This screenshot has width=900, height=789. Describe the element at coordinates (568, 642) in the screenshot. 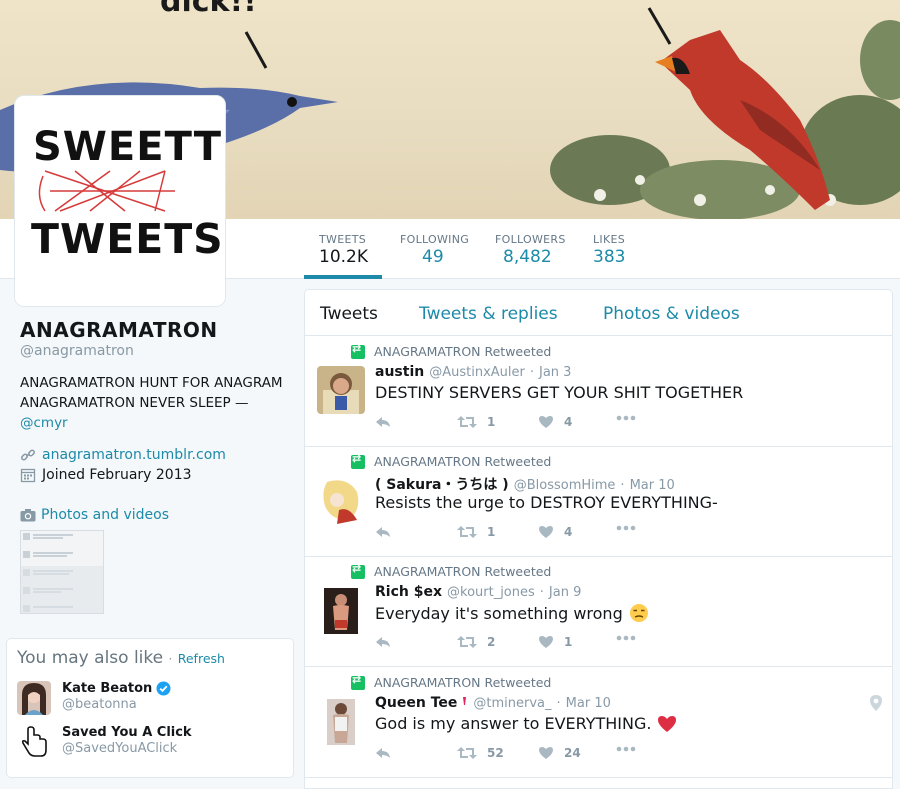

I see `like-count: 1` at that location.